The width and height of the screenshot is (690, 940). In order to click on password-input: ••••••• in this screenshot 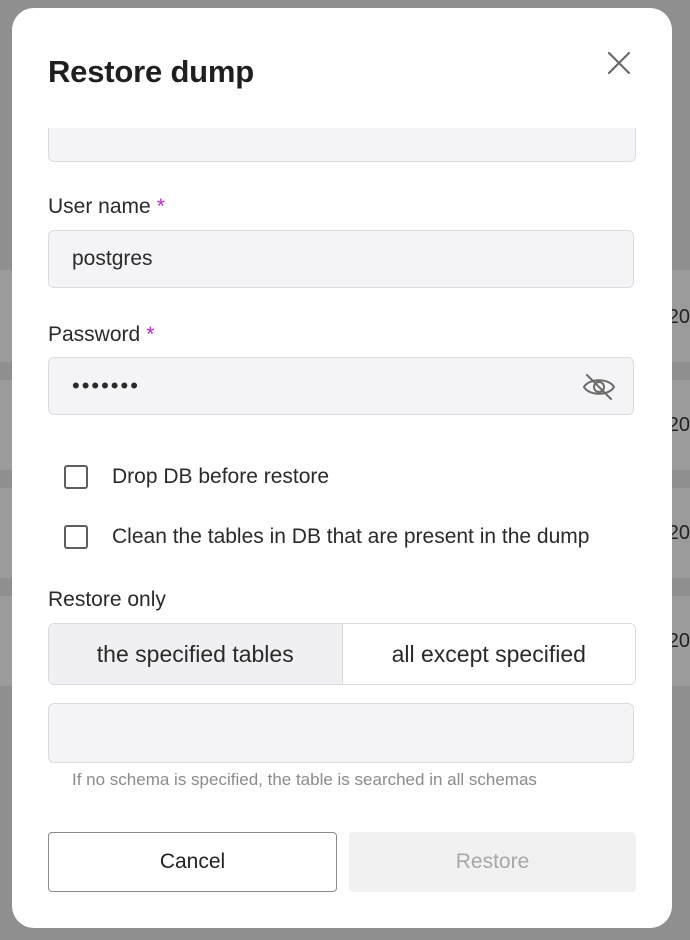, I will do `click(341, 386)`.